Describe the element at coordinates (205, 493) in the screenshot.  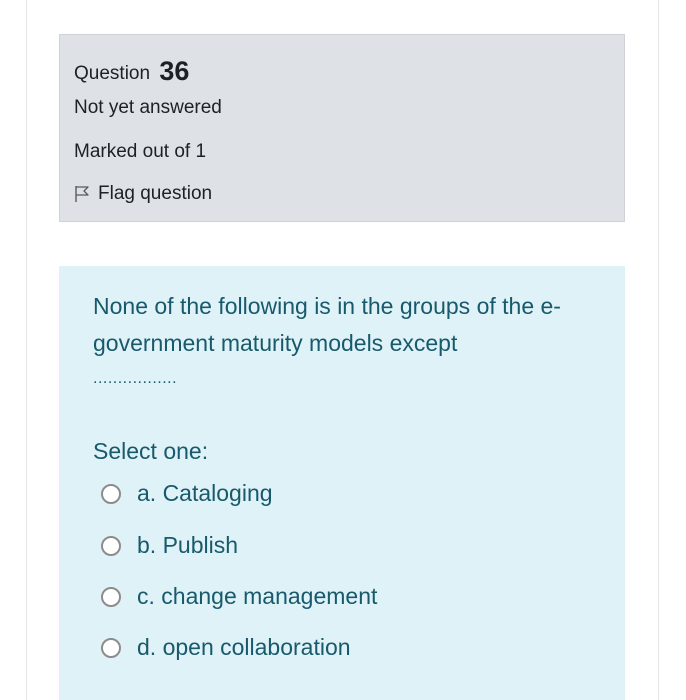
I see `option-label: a. Cataloging` at that location.